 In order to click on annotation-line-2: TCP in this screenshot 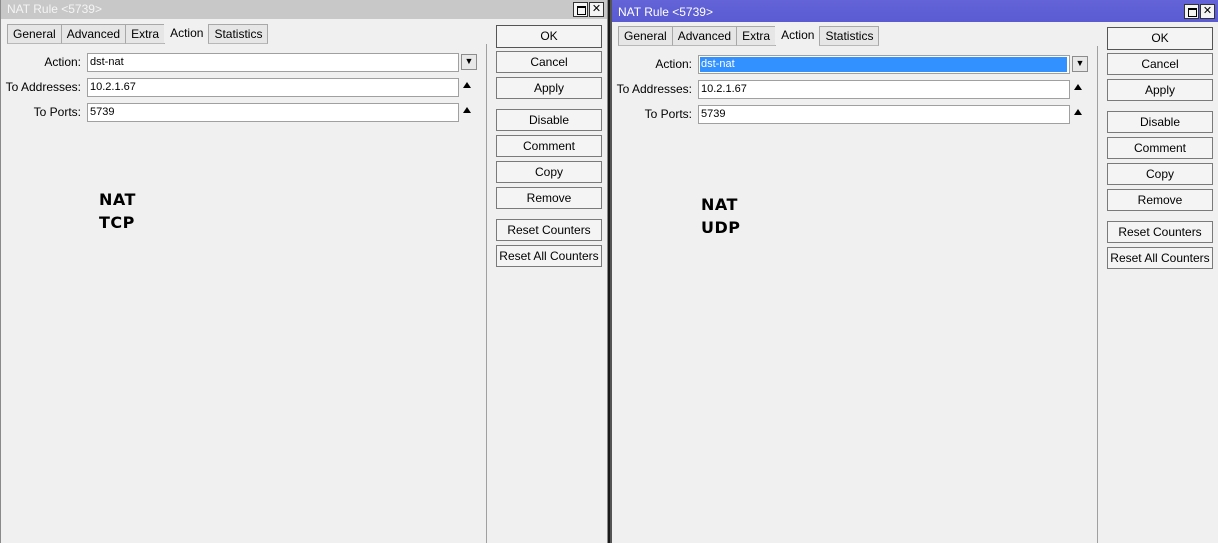, I will do `click(117, 222)`.